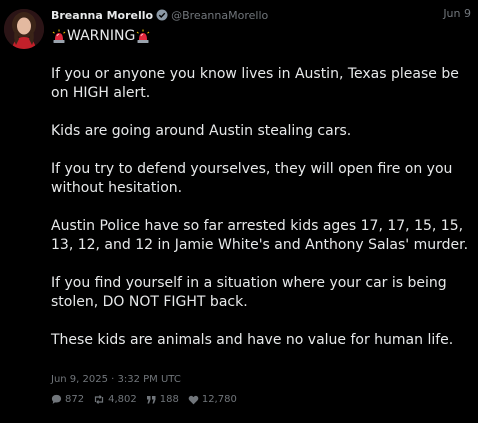 This screenshot has width=478, height=423. What do you see at coordinates (219, 15) in the screenshot?
I see `author-handle: @BreannaMorello` at bounding box center [219, 15].